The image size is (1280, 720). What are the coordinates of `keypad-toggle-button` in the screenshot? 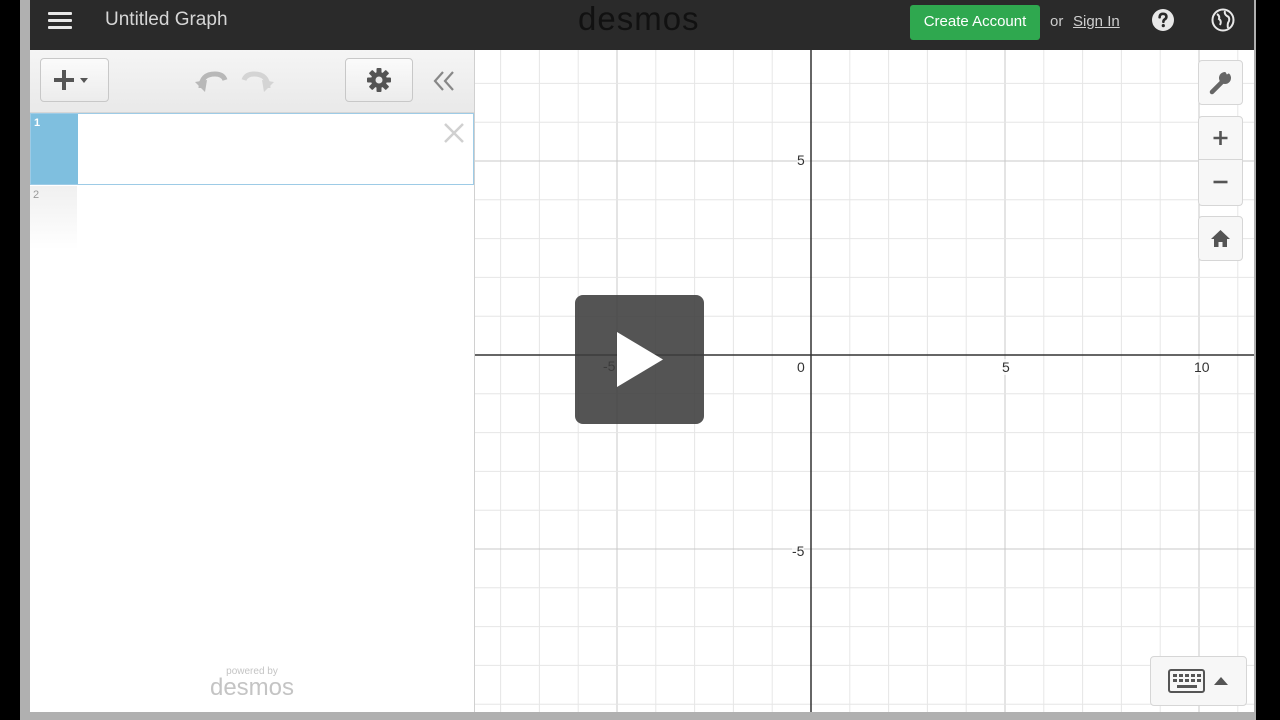 It's located at (1198, 681).